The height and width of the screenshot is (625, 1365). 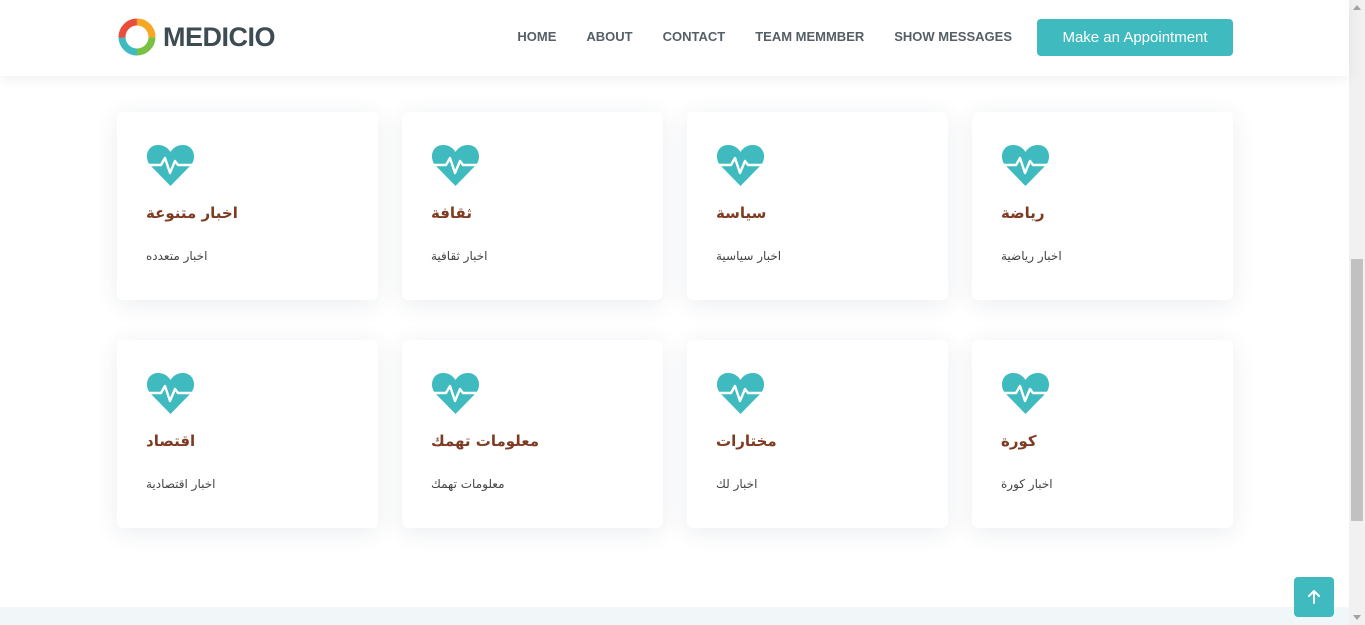 What do you see at coordinates (468, 484) in the screenshot?
I see `card-description: معلومات تهمك` at bounding box center [468, 484].